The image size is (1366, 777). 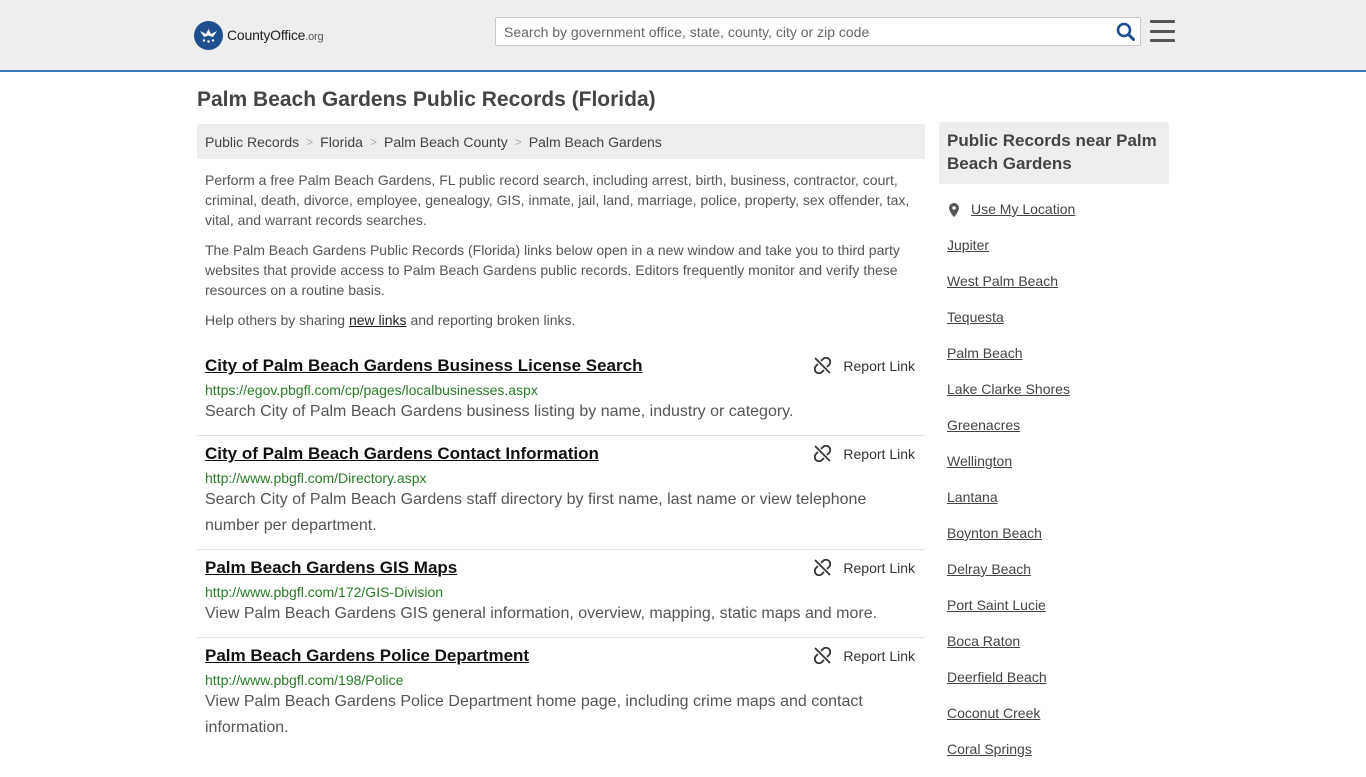 I want to click on city-list-item: Coconut Creek, so click(x=1058, y=723).